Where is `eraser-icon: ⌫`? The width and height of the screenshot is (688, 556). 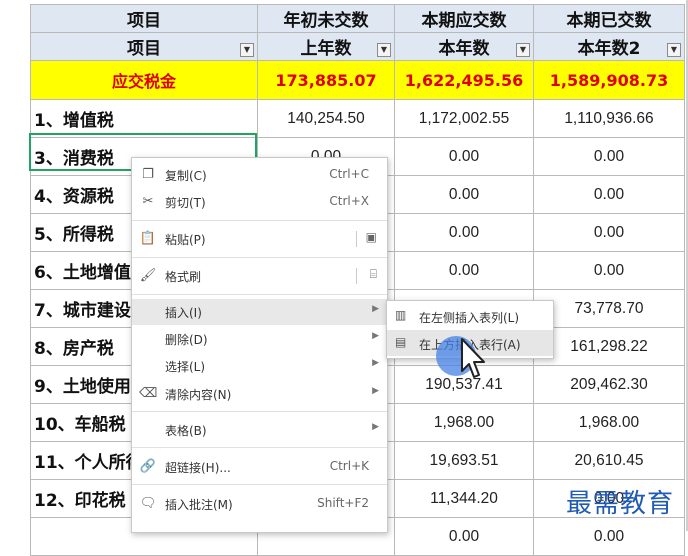
eraser-icon: ⌫ is located at coordinates (148, 393).